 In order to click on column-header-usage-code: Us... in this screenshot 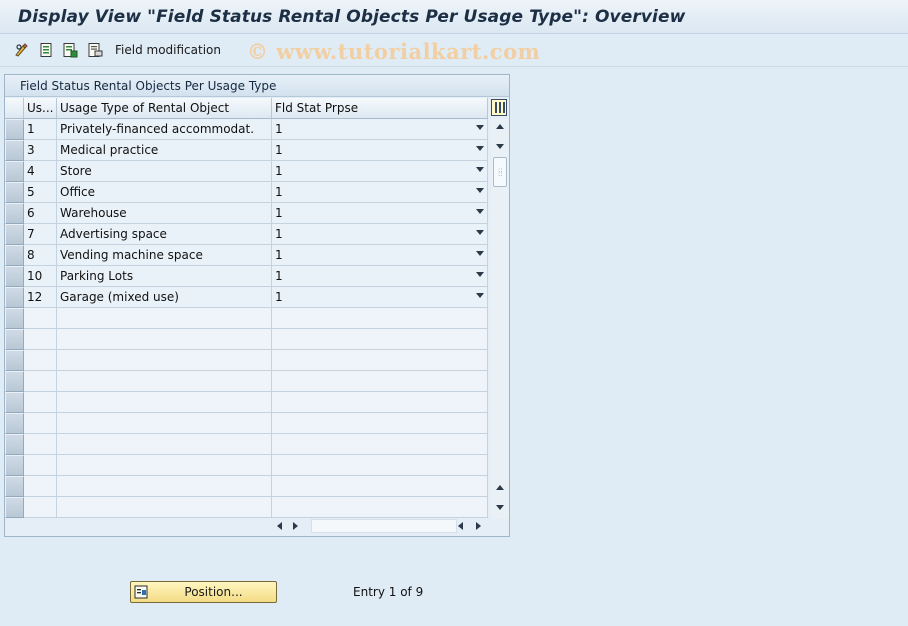, I will do `click(40, 108)`.